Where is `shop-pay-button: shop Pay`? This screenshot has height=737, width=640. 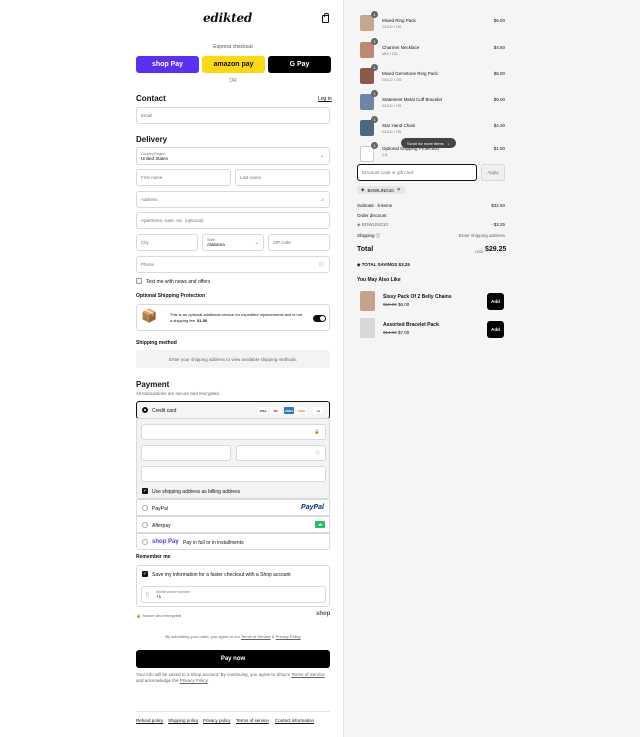
shop-pay-button: shop Pay is located at coordinates (167, 64).